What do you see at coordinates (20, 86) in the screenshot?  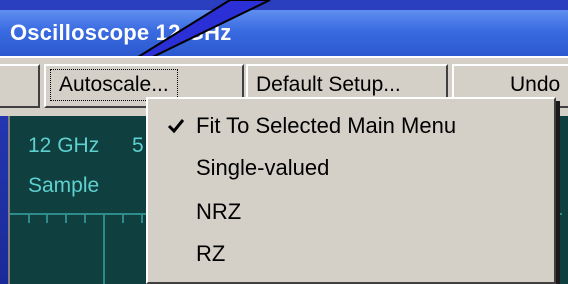 I see `toolbar-left-button` at bounding box center [20, 86].